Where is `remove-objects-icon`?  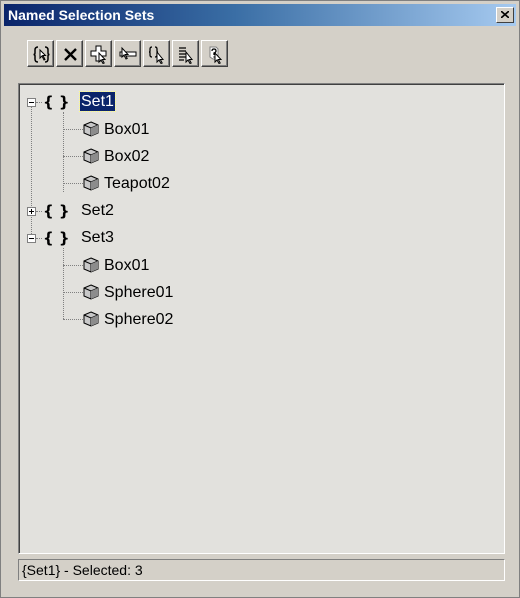
remove-objects-icon is located at coordinates (128, 53).